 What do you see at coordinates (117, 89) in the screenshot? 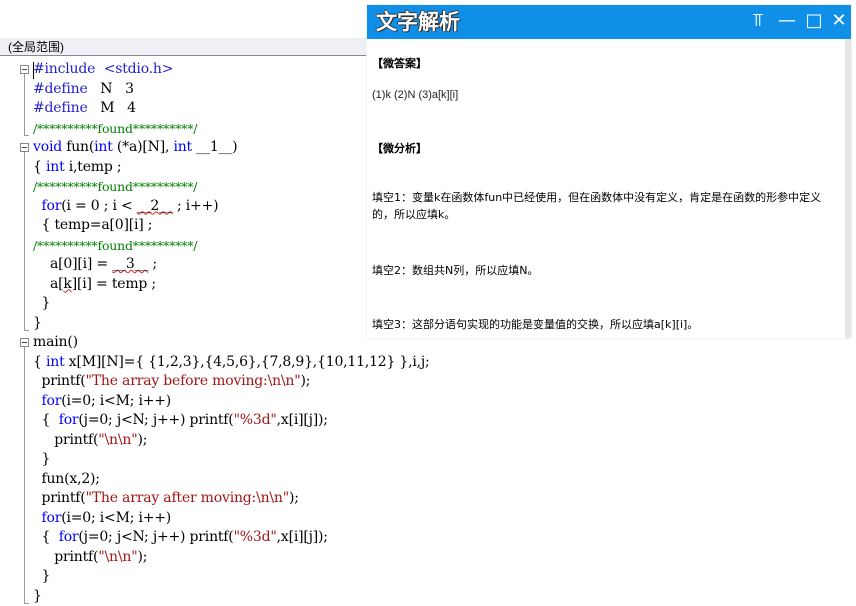
I see `code-token: N 3` at bounding box center [117, 89].